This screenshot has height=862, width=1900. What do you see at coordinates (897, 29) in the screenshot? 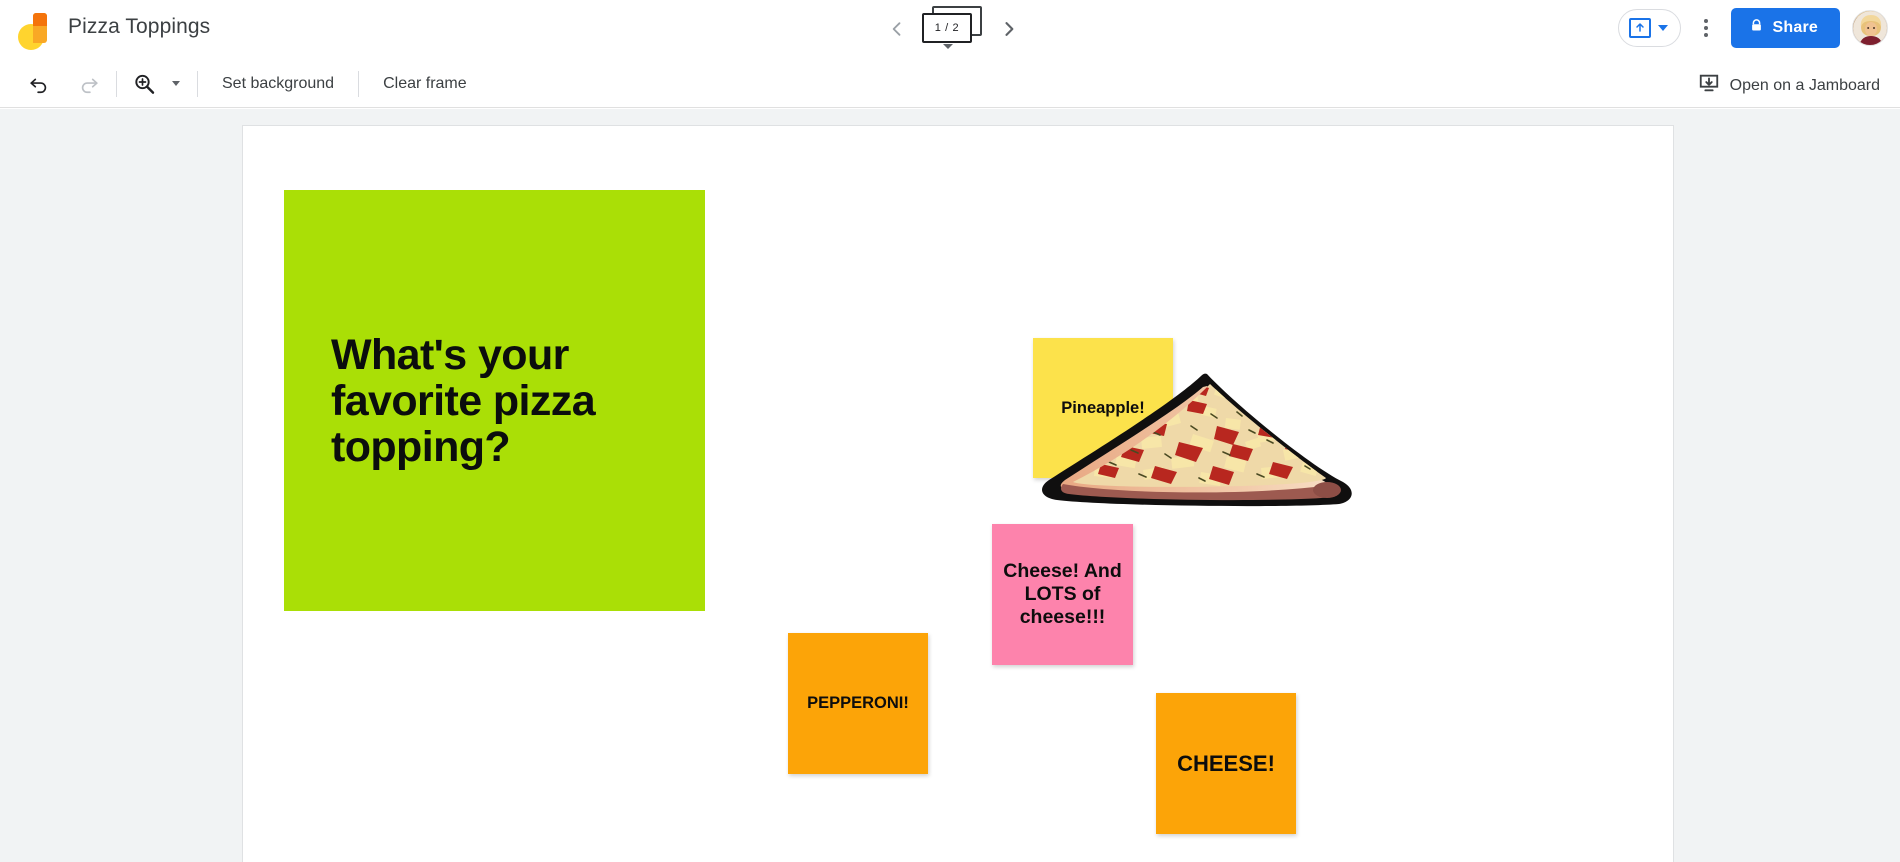
I see `chevron-left-icon` at bounding box center [897, 29].